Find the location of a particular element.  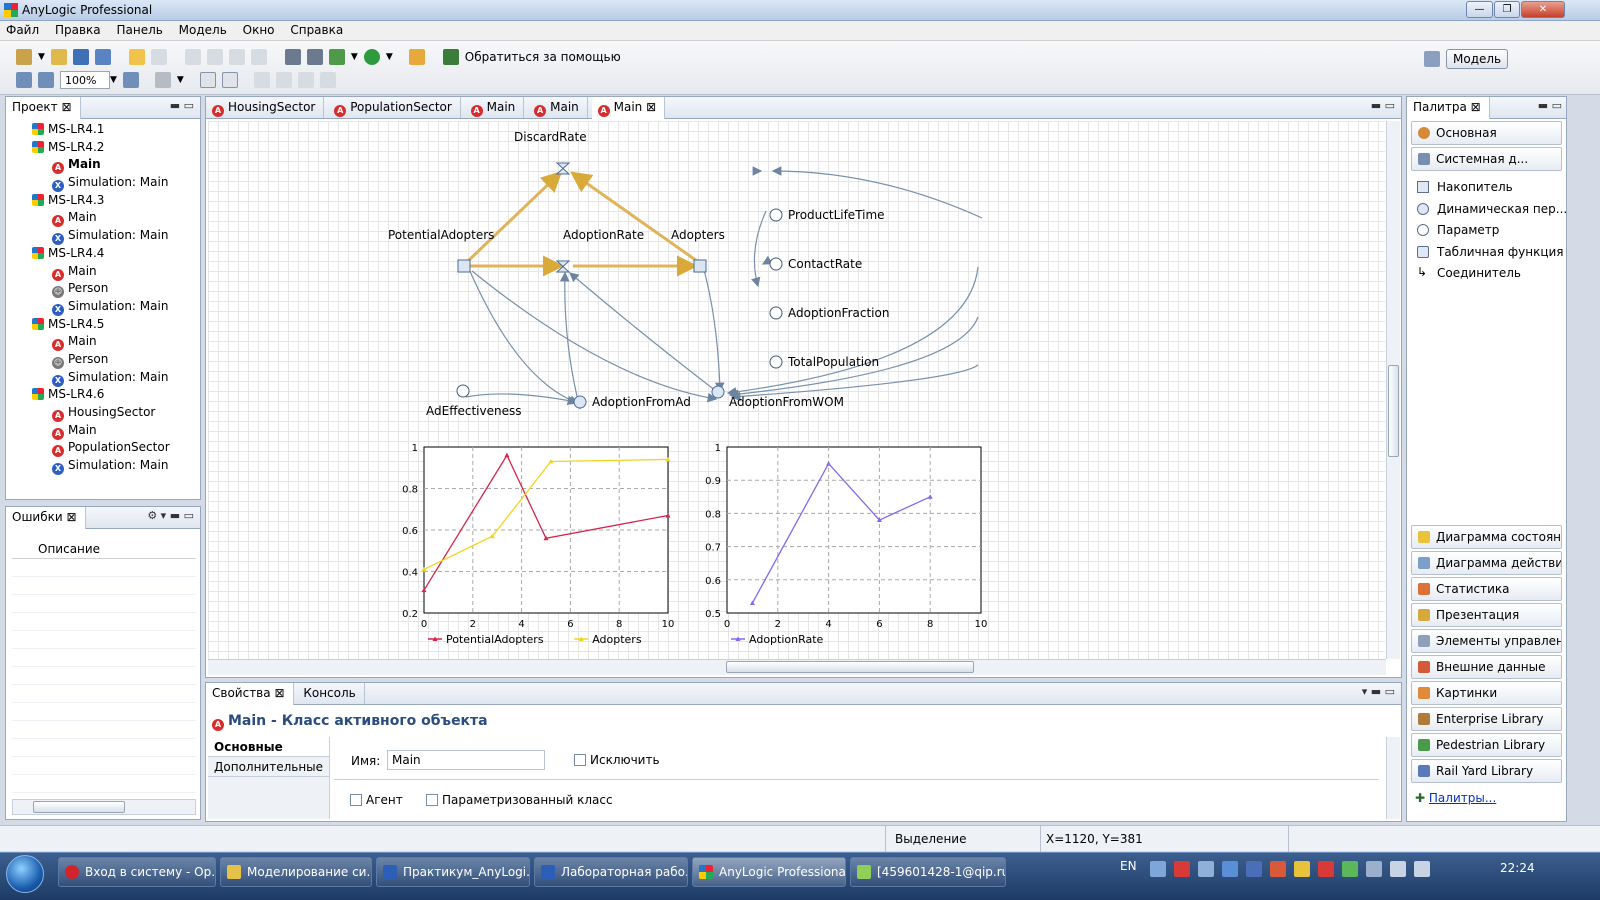

close-button: ✕ is located at coordinates (1543, 9).